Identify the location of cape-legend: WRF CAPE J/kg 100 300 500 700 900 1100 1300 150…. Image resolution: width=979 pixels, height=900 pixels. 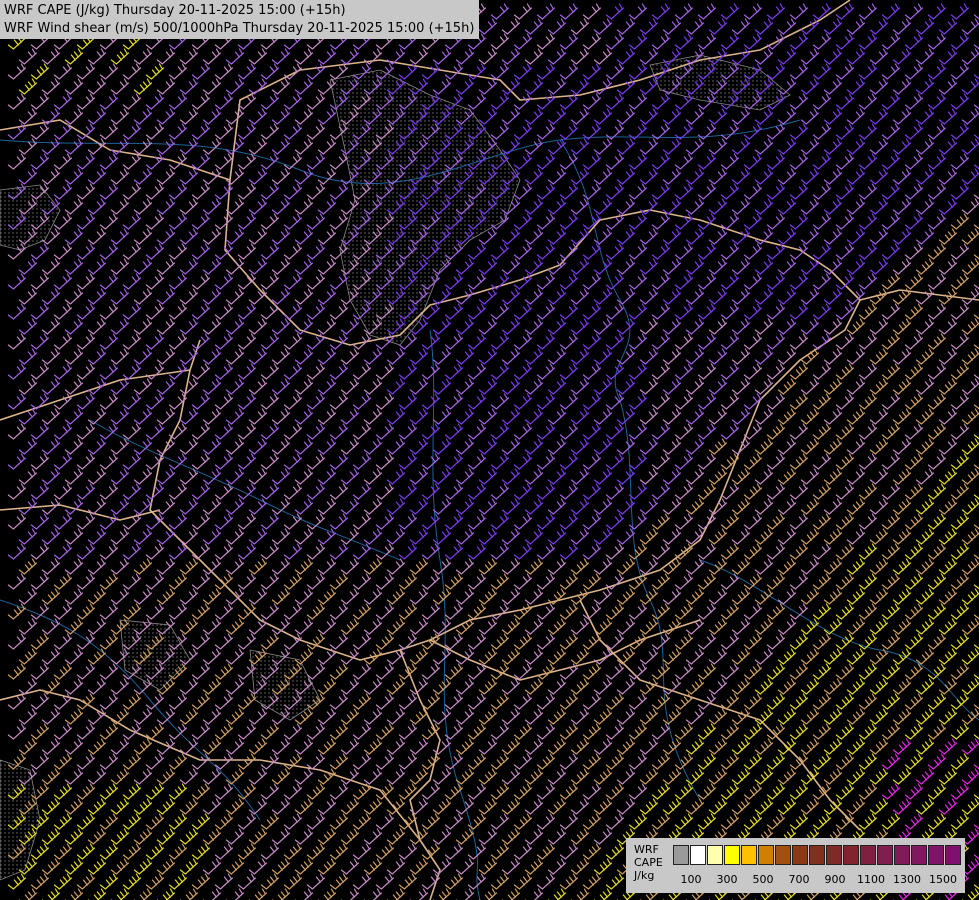
(795, 865).